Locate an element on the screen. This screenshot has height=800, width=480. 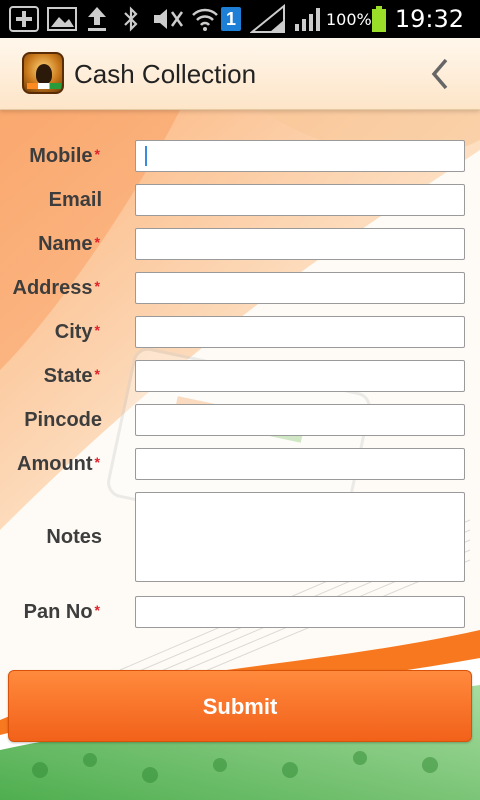
text-cursor is located at coordinates (146, 156).